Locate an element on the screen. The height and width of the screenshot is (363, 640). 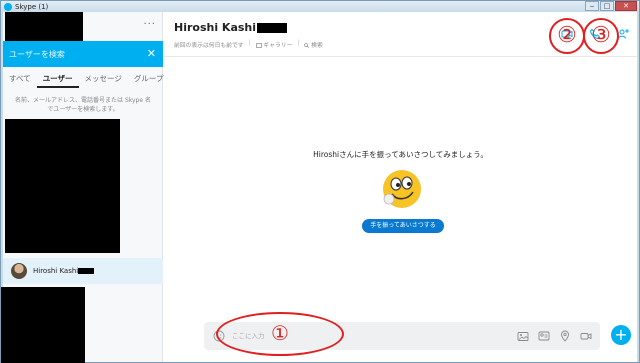
greeting-text: Hiroshiさんに手を振ってあいさつしてみましょう。 is located at coordinates (400, 154).